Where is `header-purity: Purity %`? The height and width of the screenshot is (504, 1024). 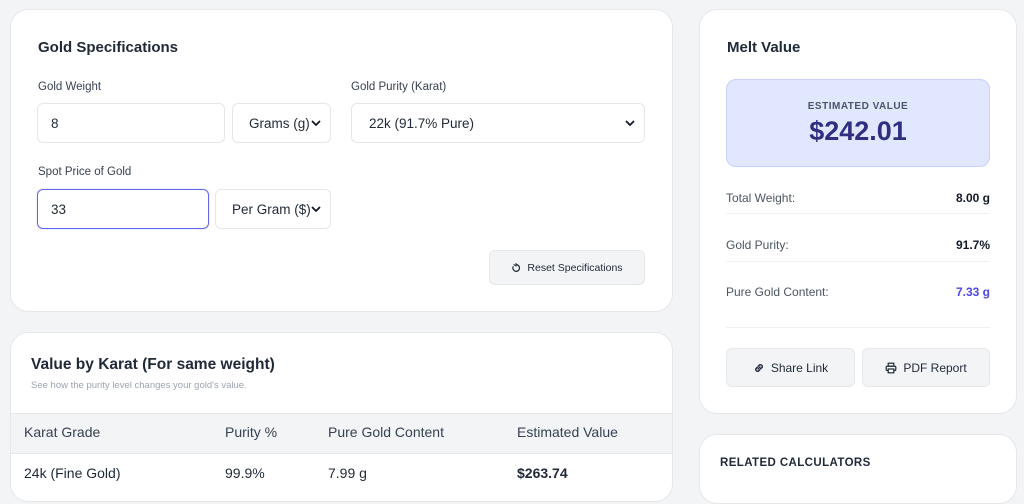
header-purity: Purity % is located at coordinates (251, 432).